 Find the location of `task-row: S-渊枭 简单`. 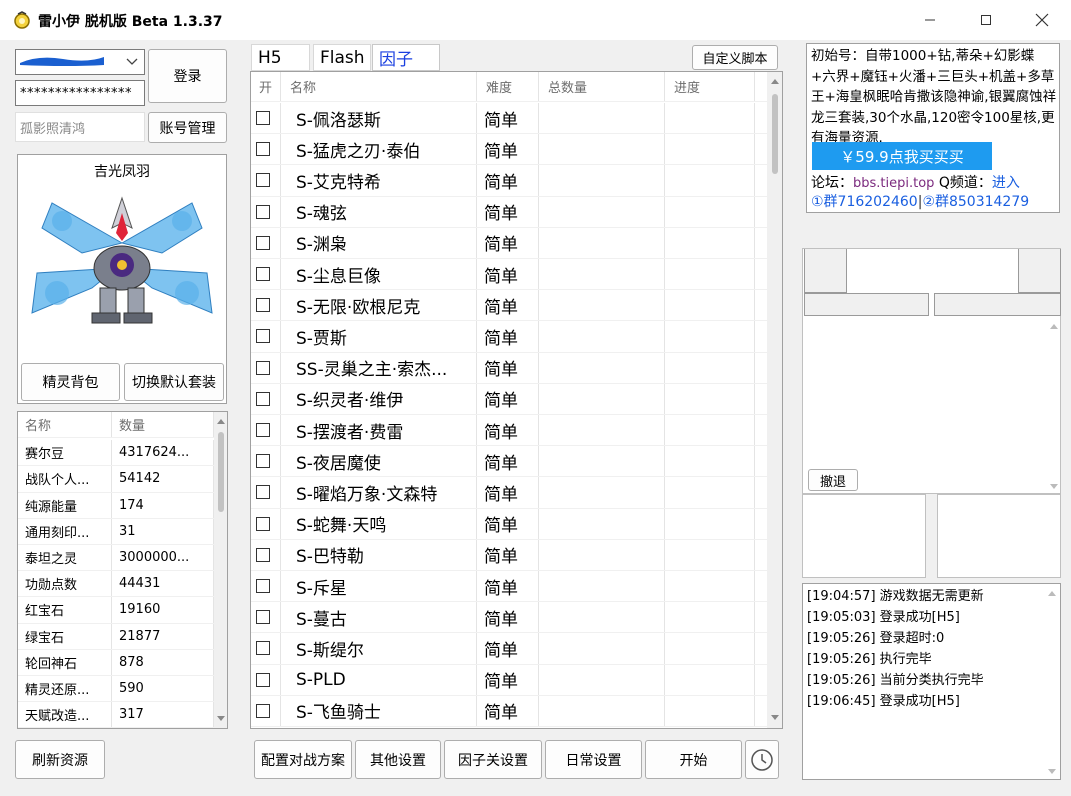

task-row: S-渊枭 简单 is located at coordinates (509, 243).